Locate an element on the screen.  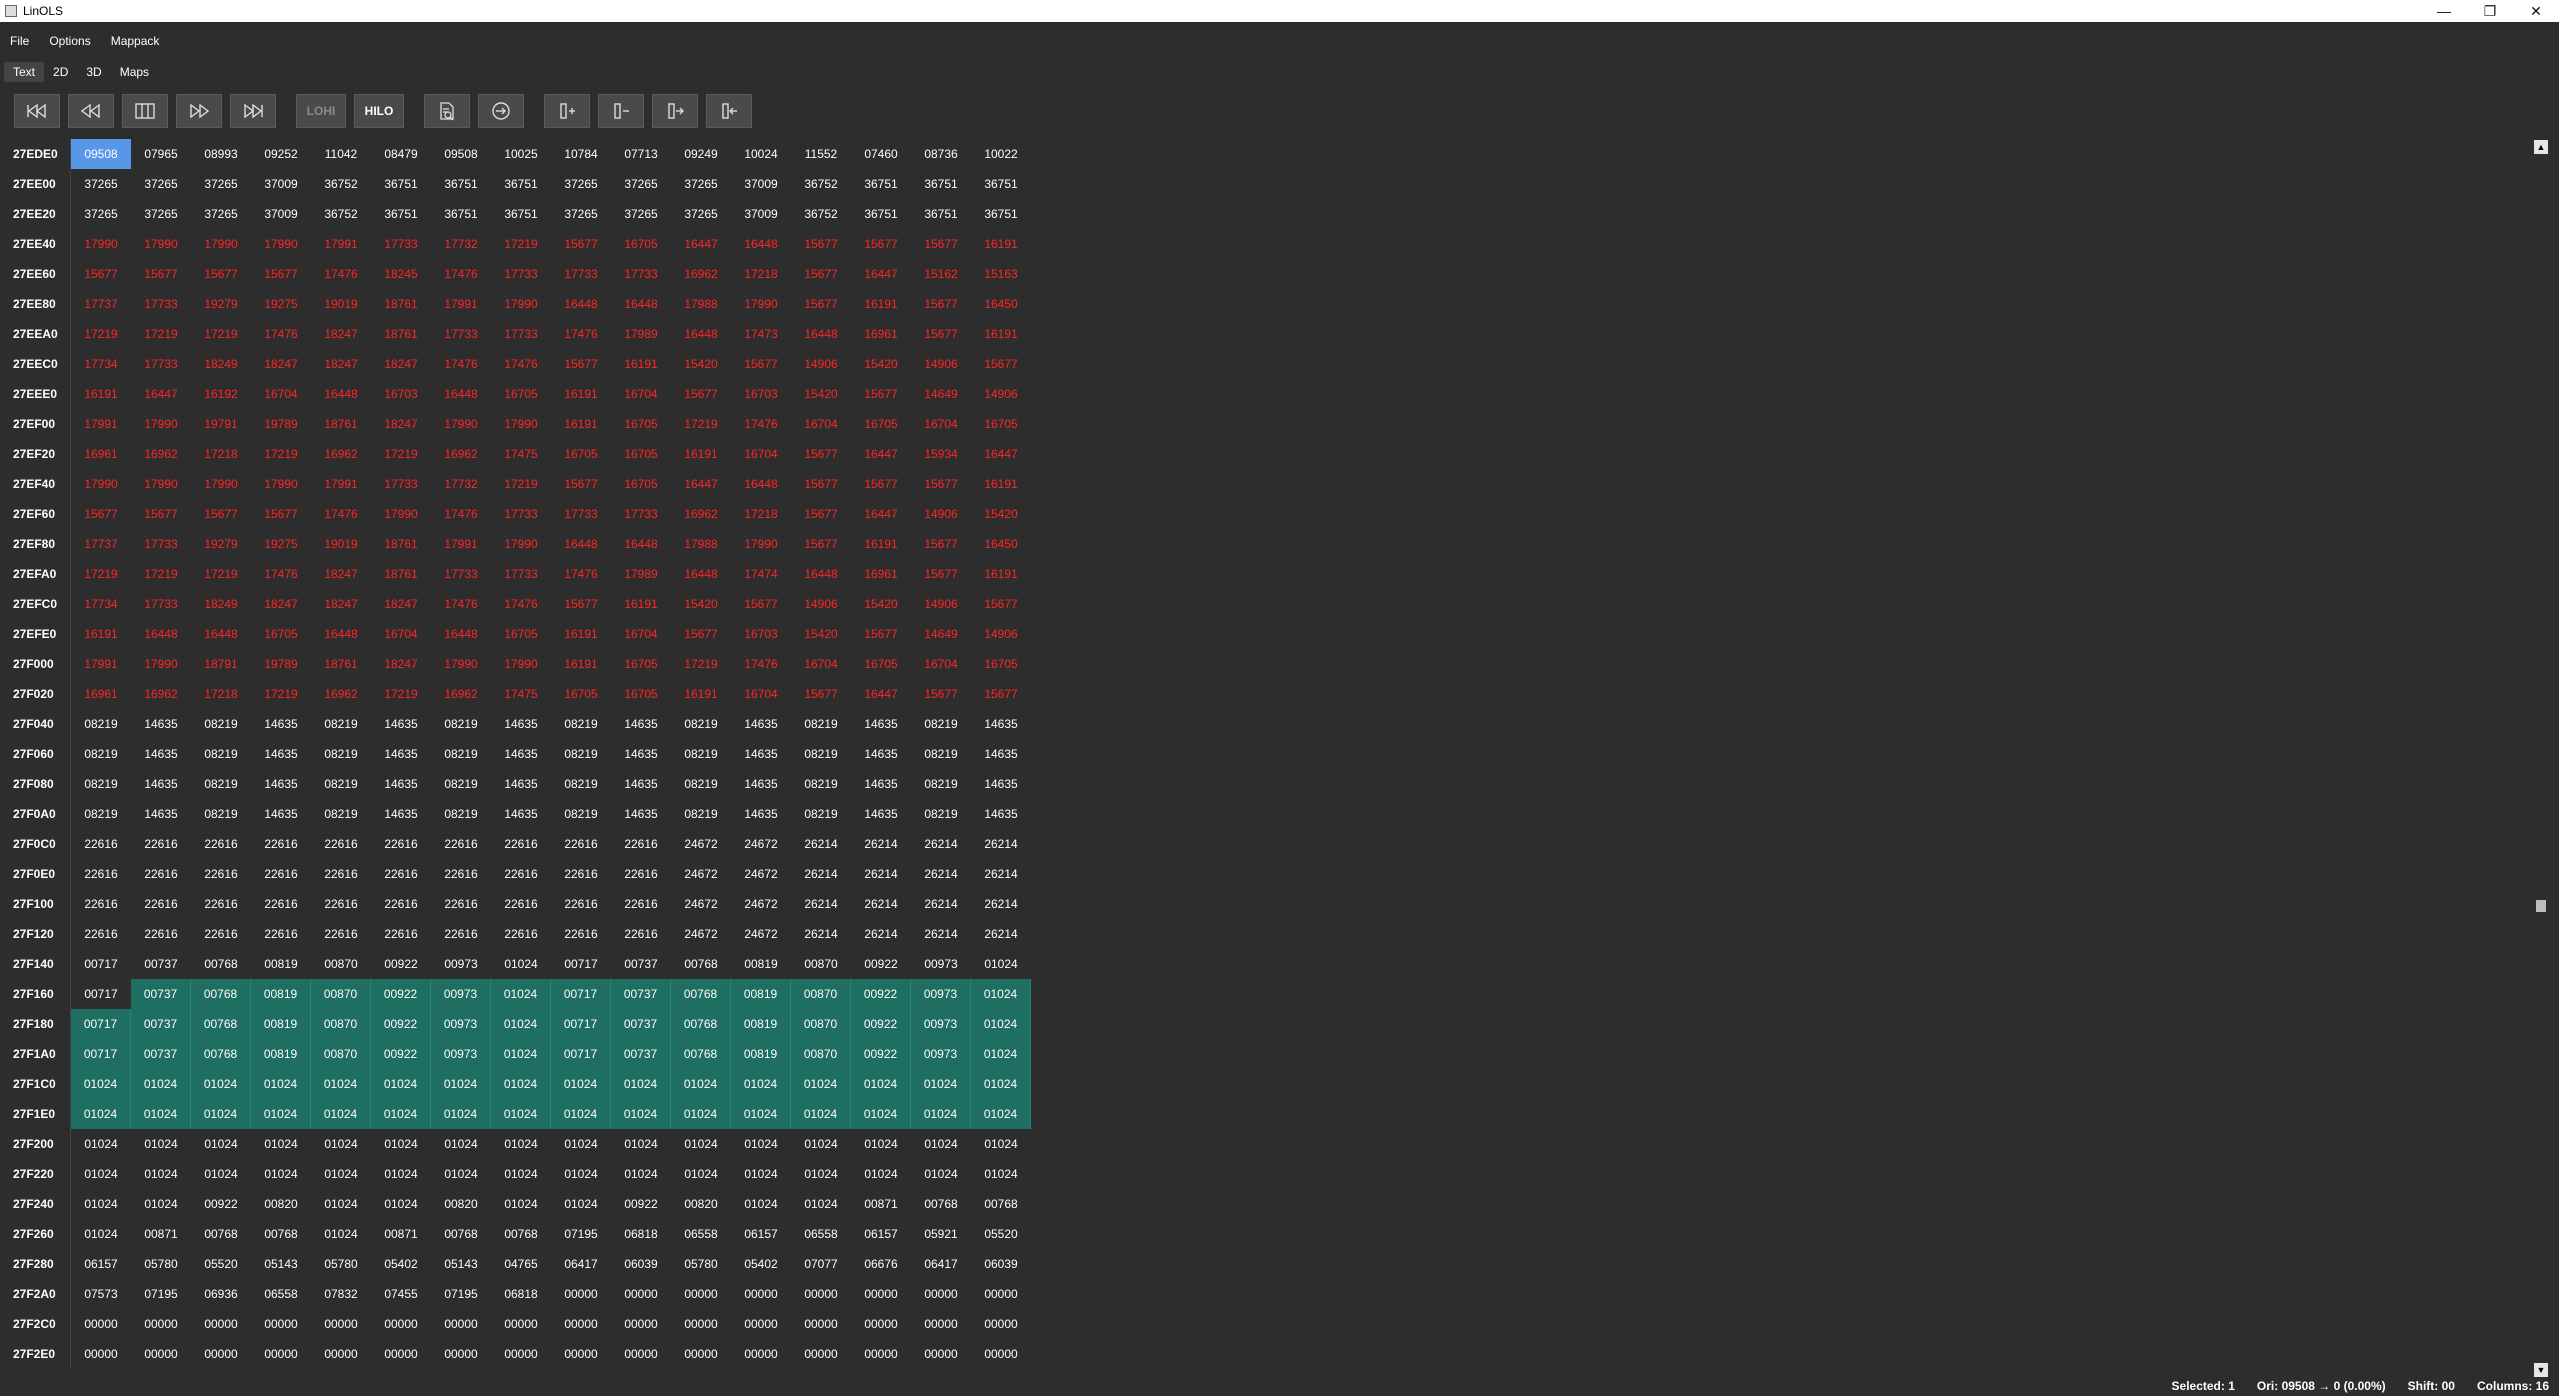
find-document-button is located at coordinates (447, 111).